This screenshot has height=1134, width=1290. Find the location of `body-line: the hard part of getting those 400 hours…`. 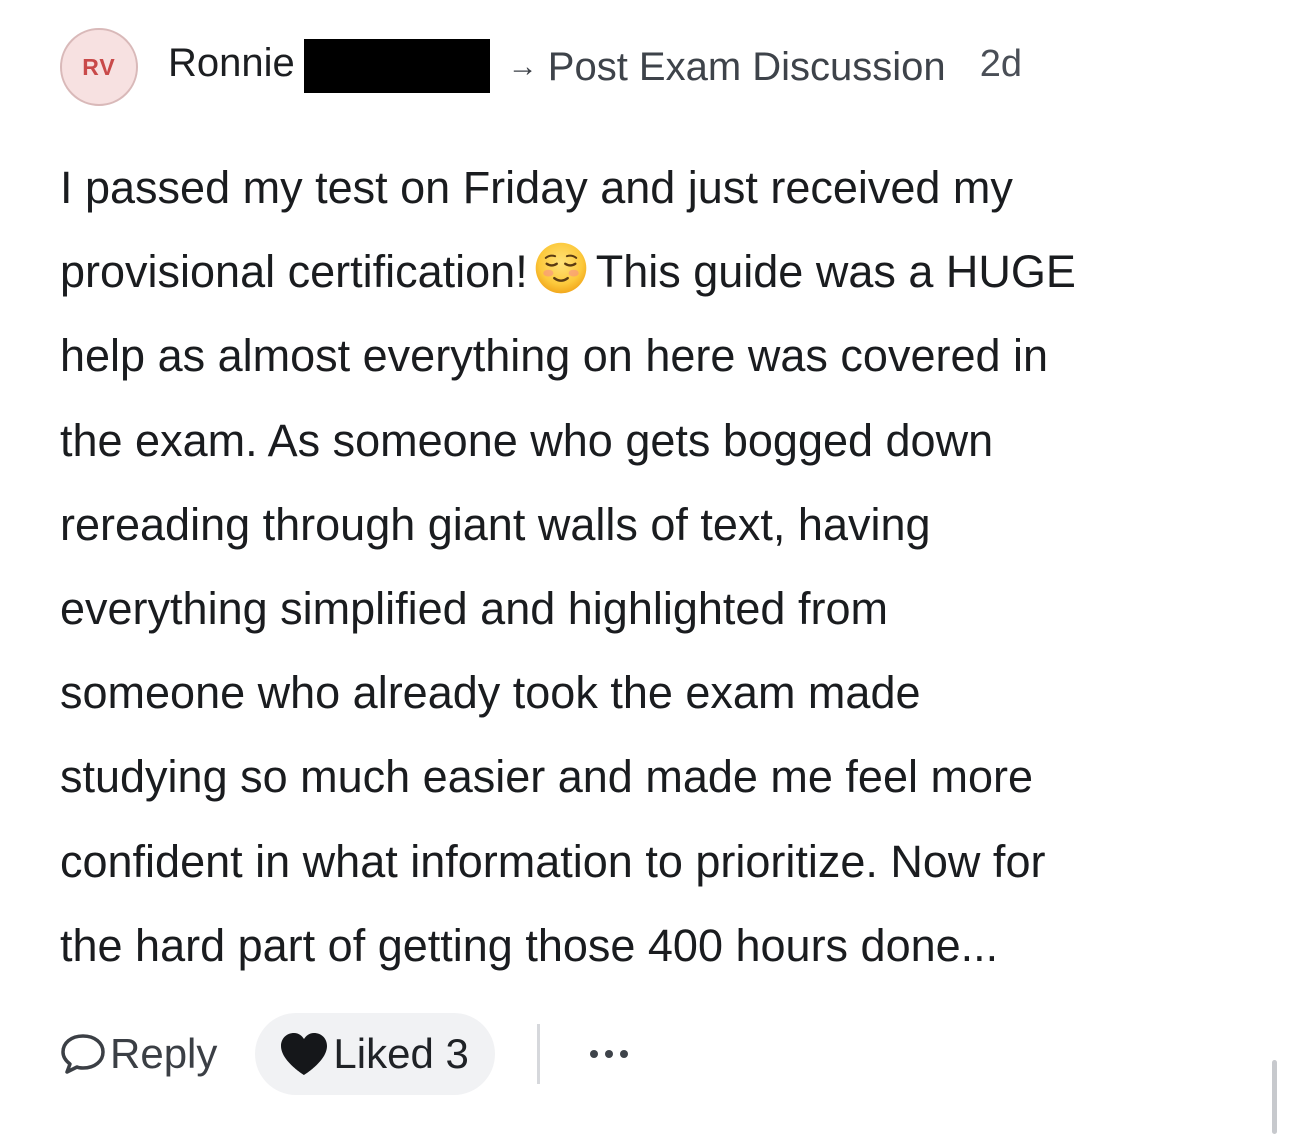

body-line: the hard part of getting those 400 hours… is located at coordinates (529, 945).